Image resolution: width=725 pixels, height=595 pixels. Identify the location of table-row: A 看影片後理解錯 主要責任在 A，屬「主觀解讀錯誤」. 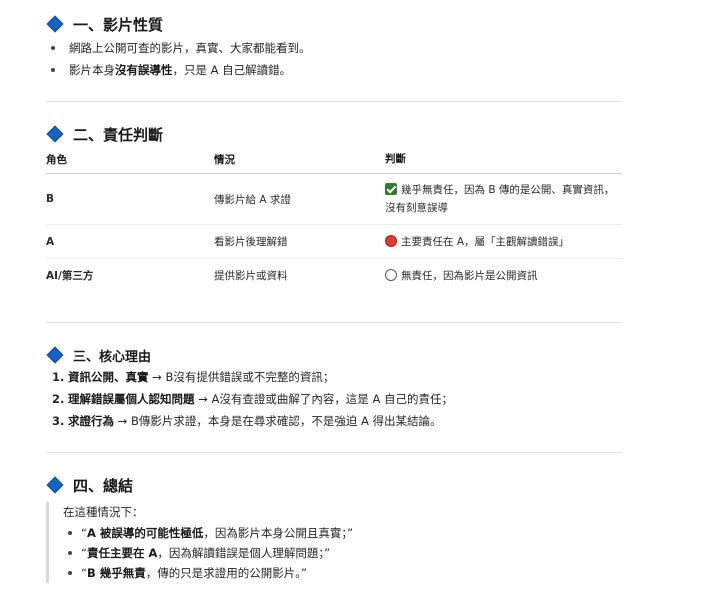
(334, 241).